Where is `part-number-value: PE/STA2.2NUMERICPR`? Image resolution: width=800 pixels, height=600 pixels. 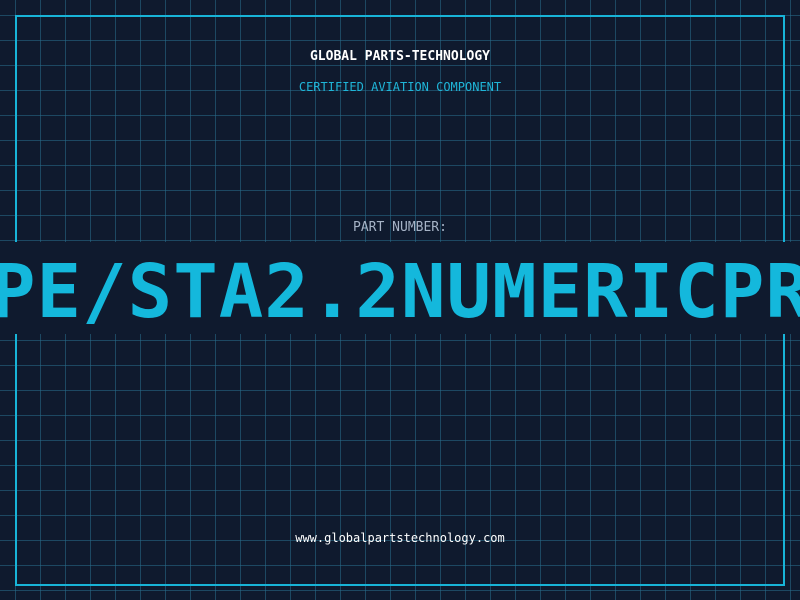
part-number-value: PE/STA2.2NUMERICPR is located at coordinates (400, 291).